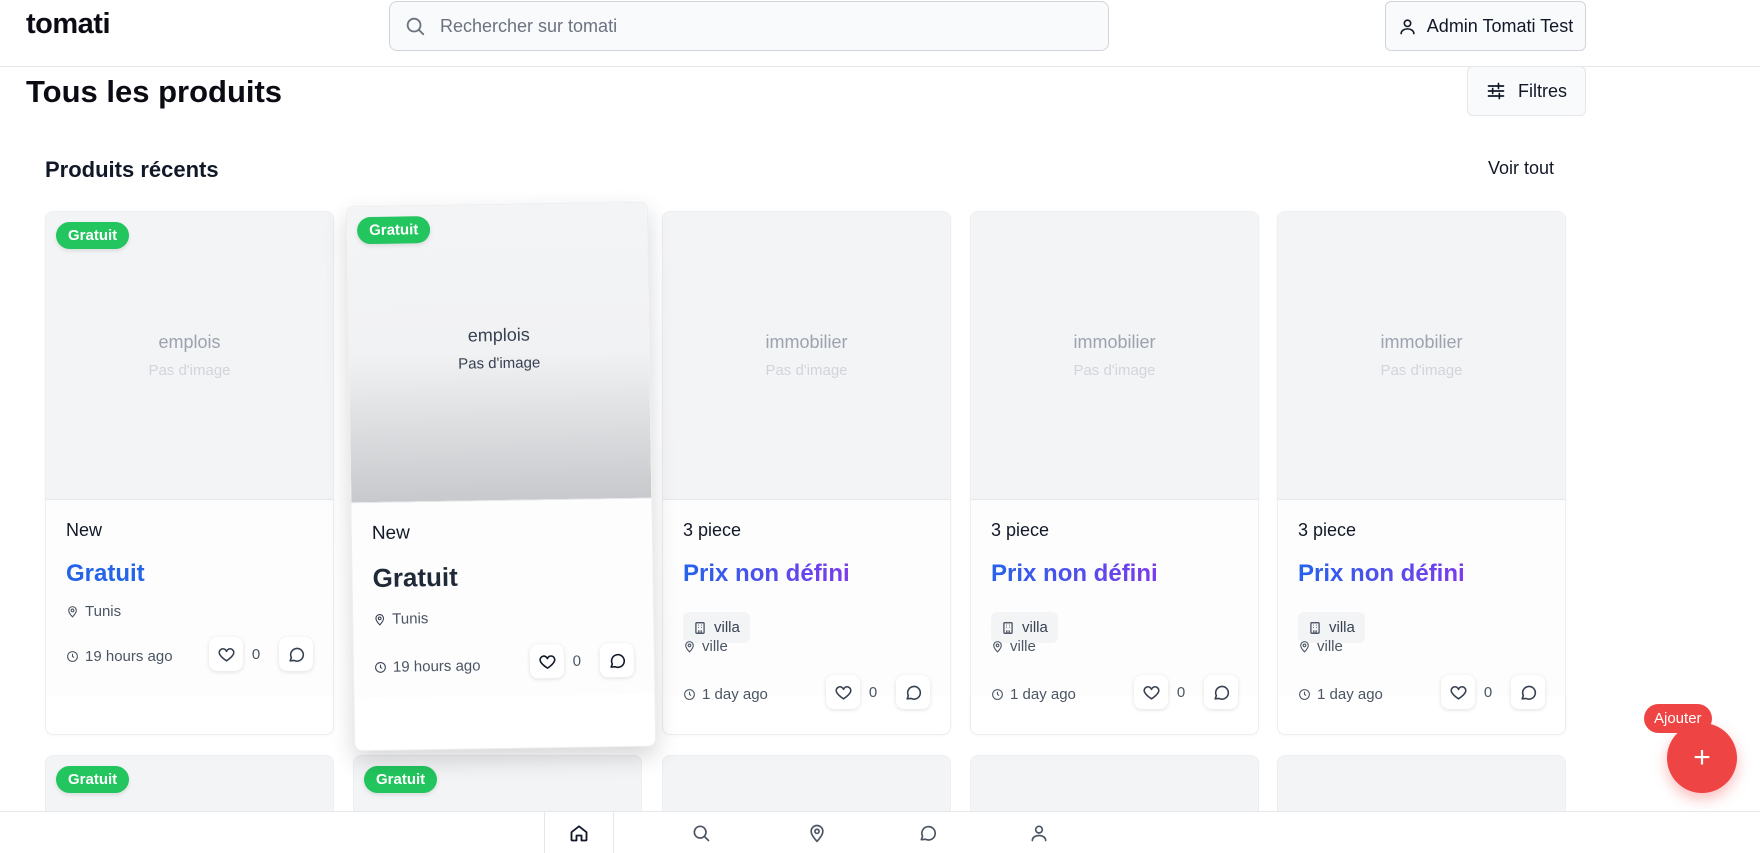 This screenshot has height=853, width=1760. What do you see at coordinates (1542, 90) in the screenshot?
I see `filters-label: Filtres` at bounding box center [1542, 90].